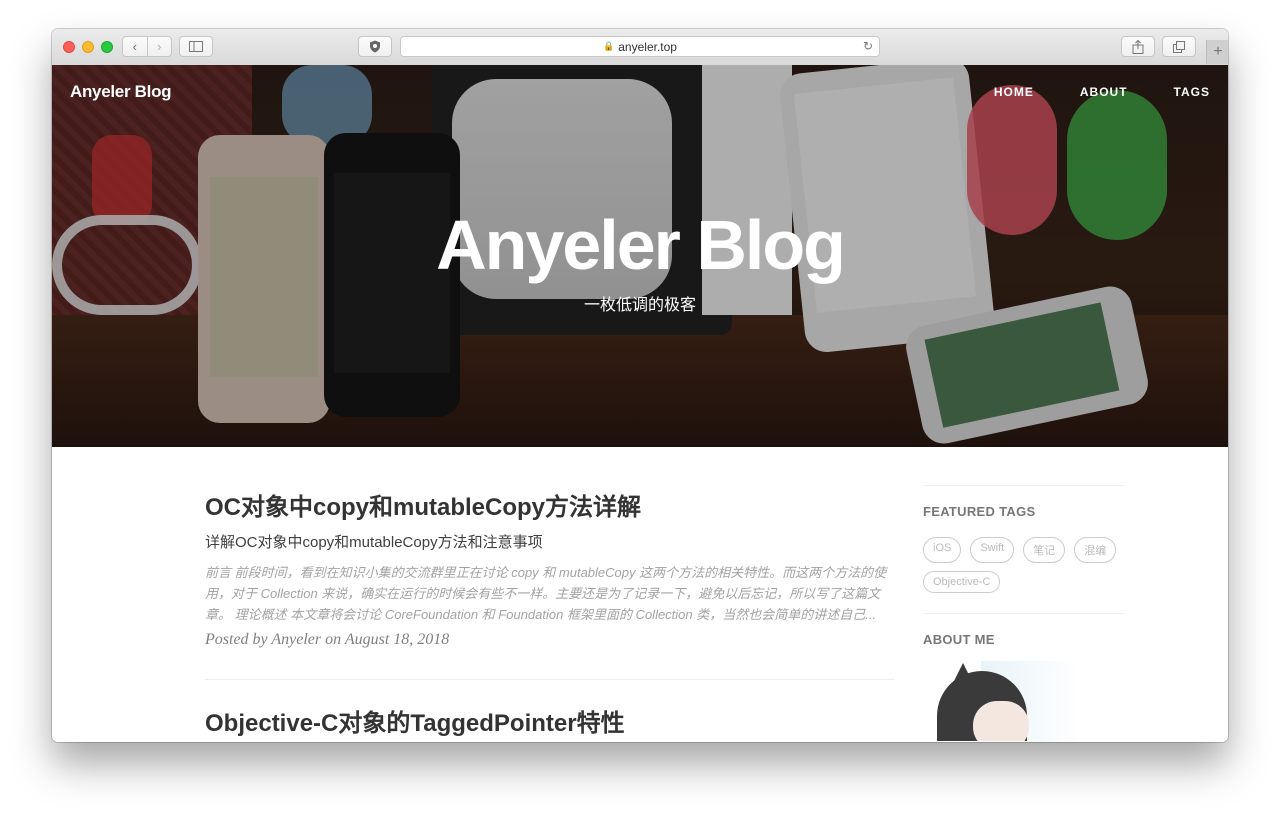  What do you see at coordinates (550, 679) in the screenshot?
I see `post-divider` at bounding box center [550, 679].